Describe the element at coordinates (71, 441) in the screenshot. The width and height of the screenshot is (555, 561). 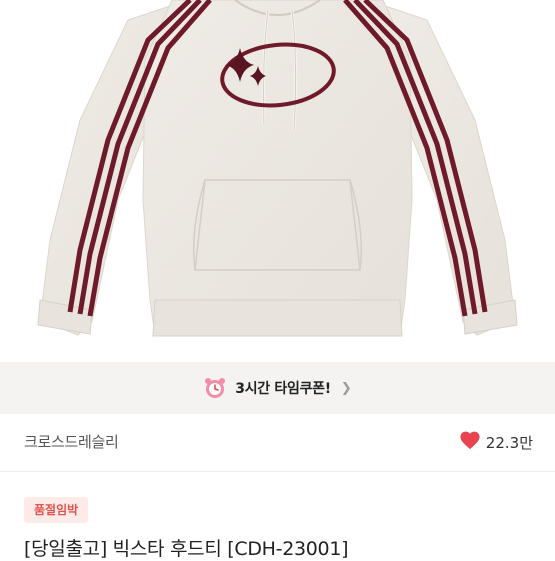
I see `store-name-link: 크로스드레슬리` at that location.